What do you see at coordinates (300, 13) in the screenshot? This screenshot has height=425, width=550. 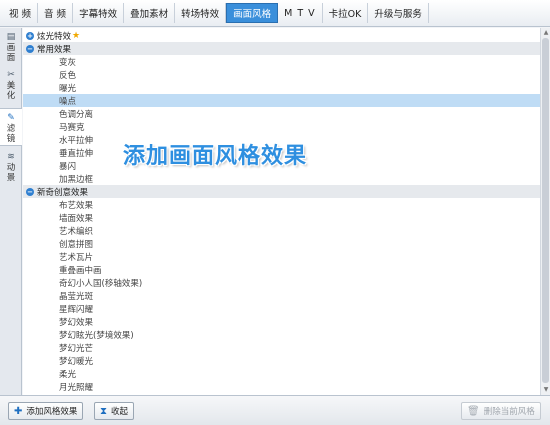 I see `tab-mtv: MTV` at bounding box center [300, 13].